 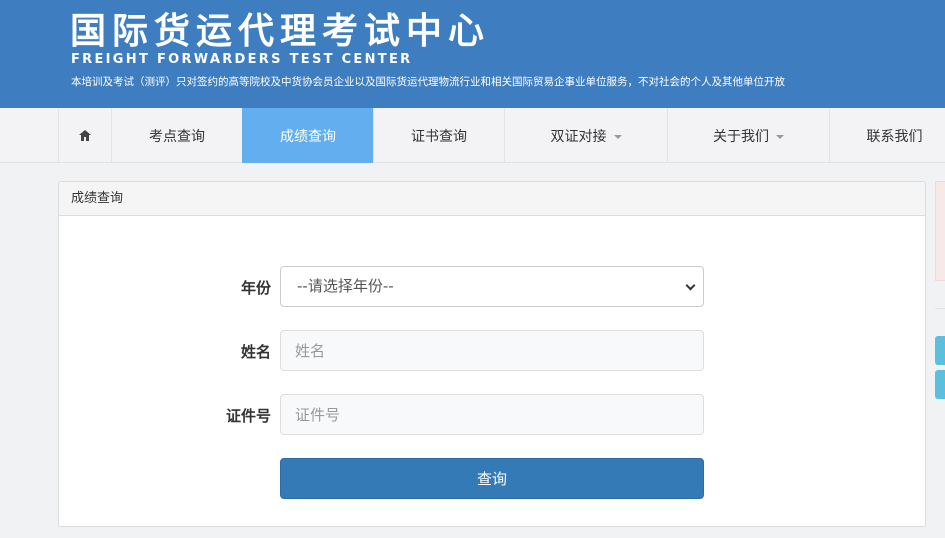 I want to click on side-divider, so click(x=940, y=308).